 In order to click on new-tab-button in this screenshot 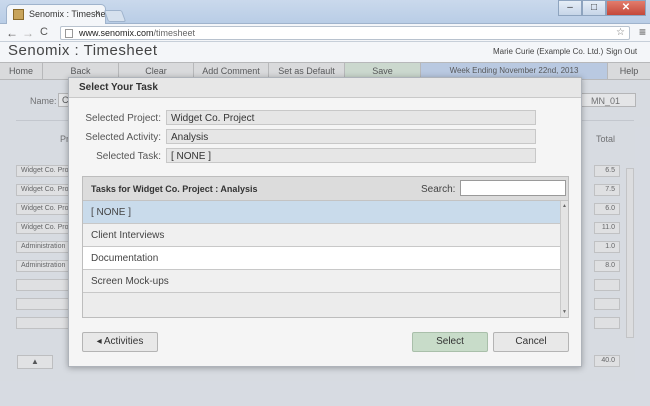, I will do `click(115, 16)`.